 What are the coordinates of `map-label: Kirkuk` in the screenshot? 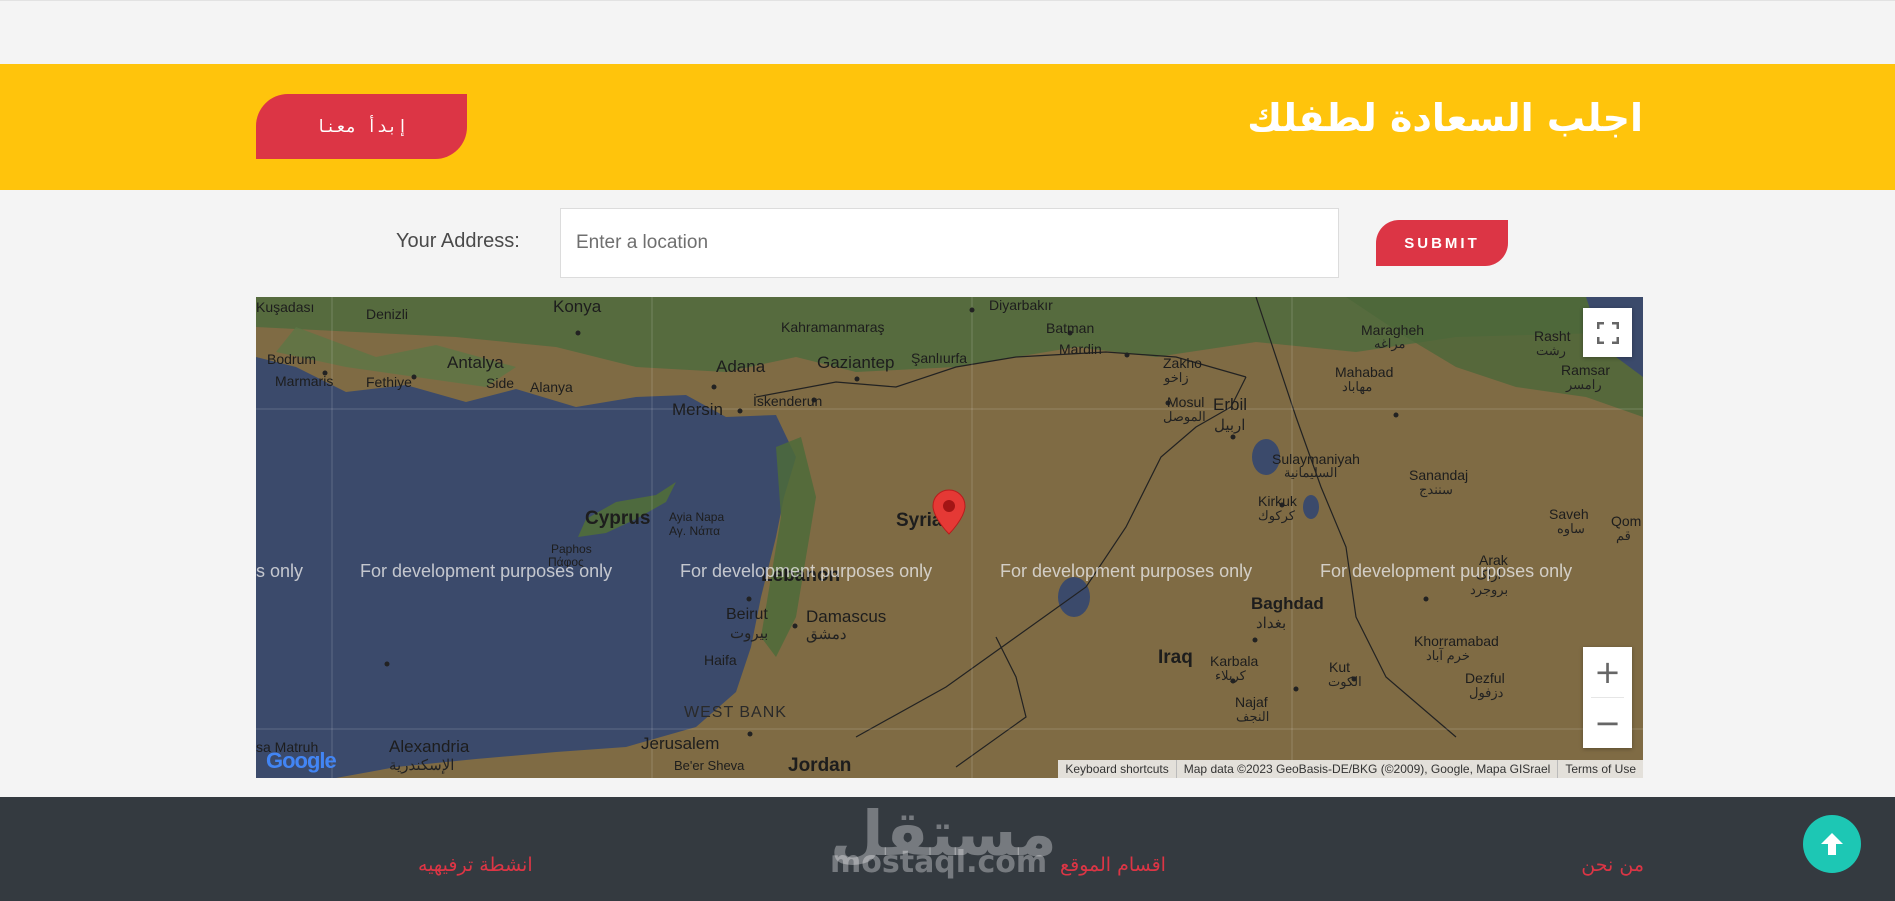 It's located at (1277, 501).